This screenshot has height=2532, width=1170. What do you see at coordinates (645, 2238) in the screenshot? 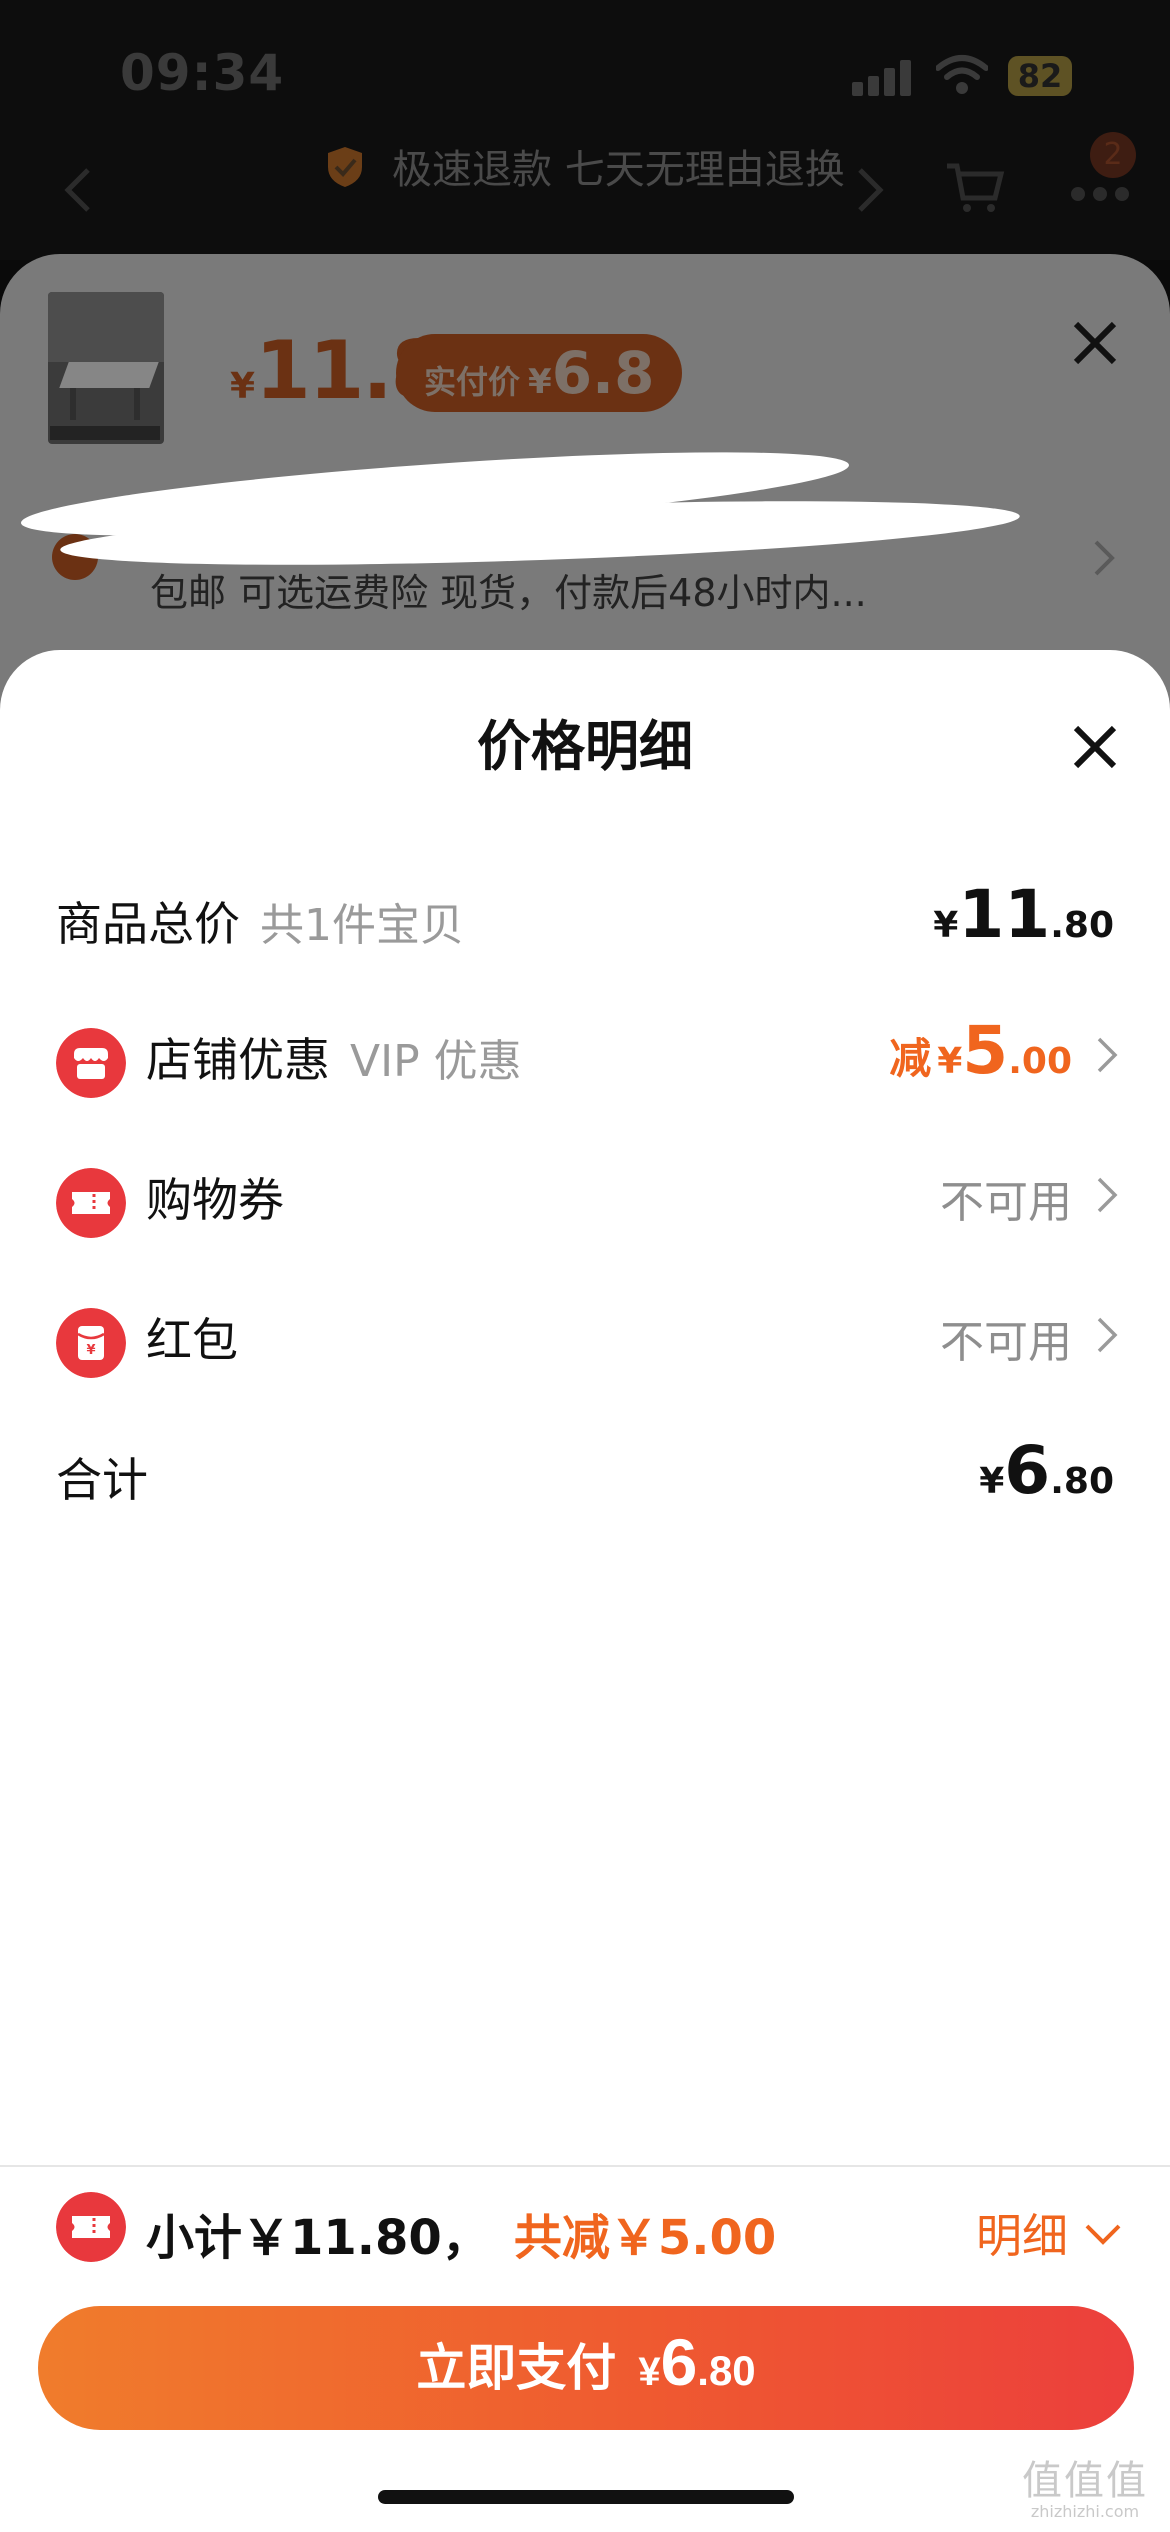
I see `total-discount-text: 共减￥5.00` at bounding box center [645, 2238].